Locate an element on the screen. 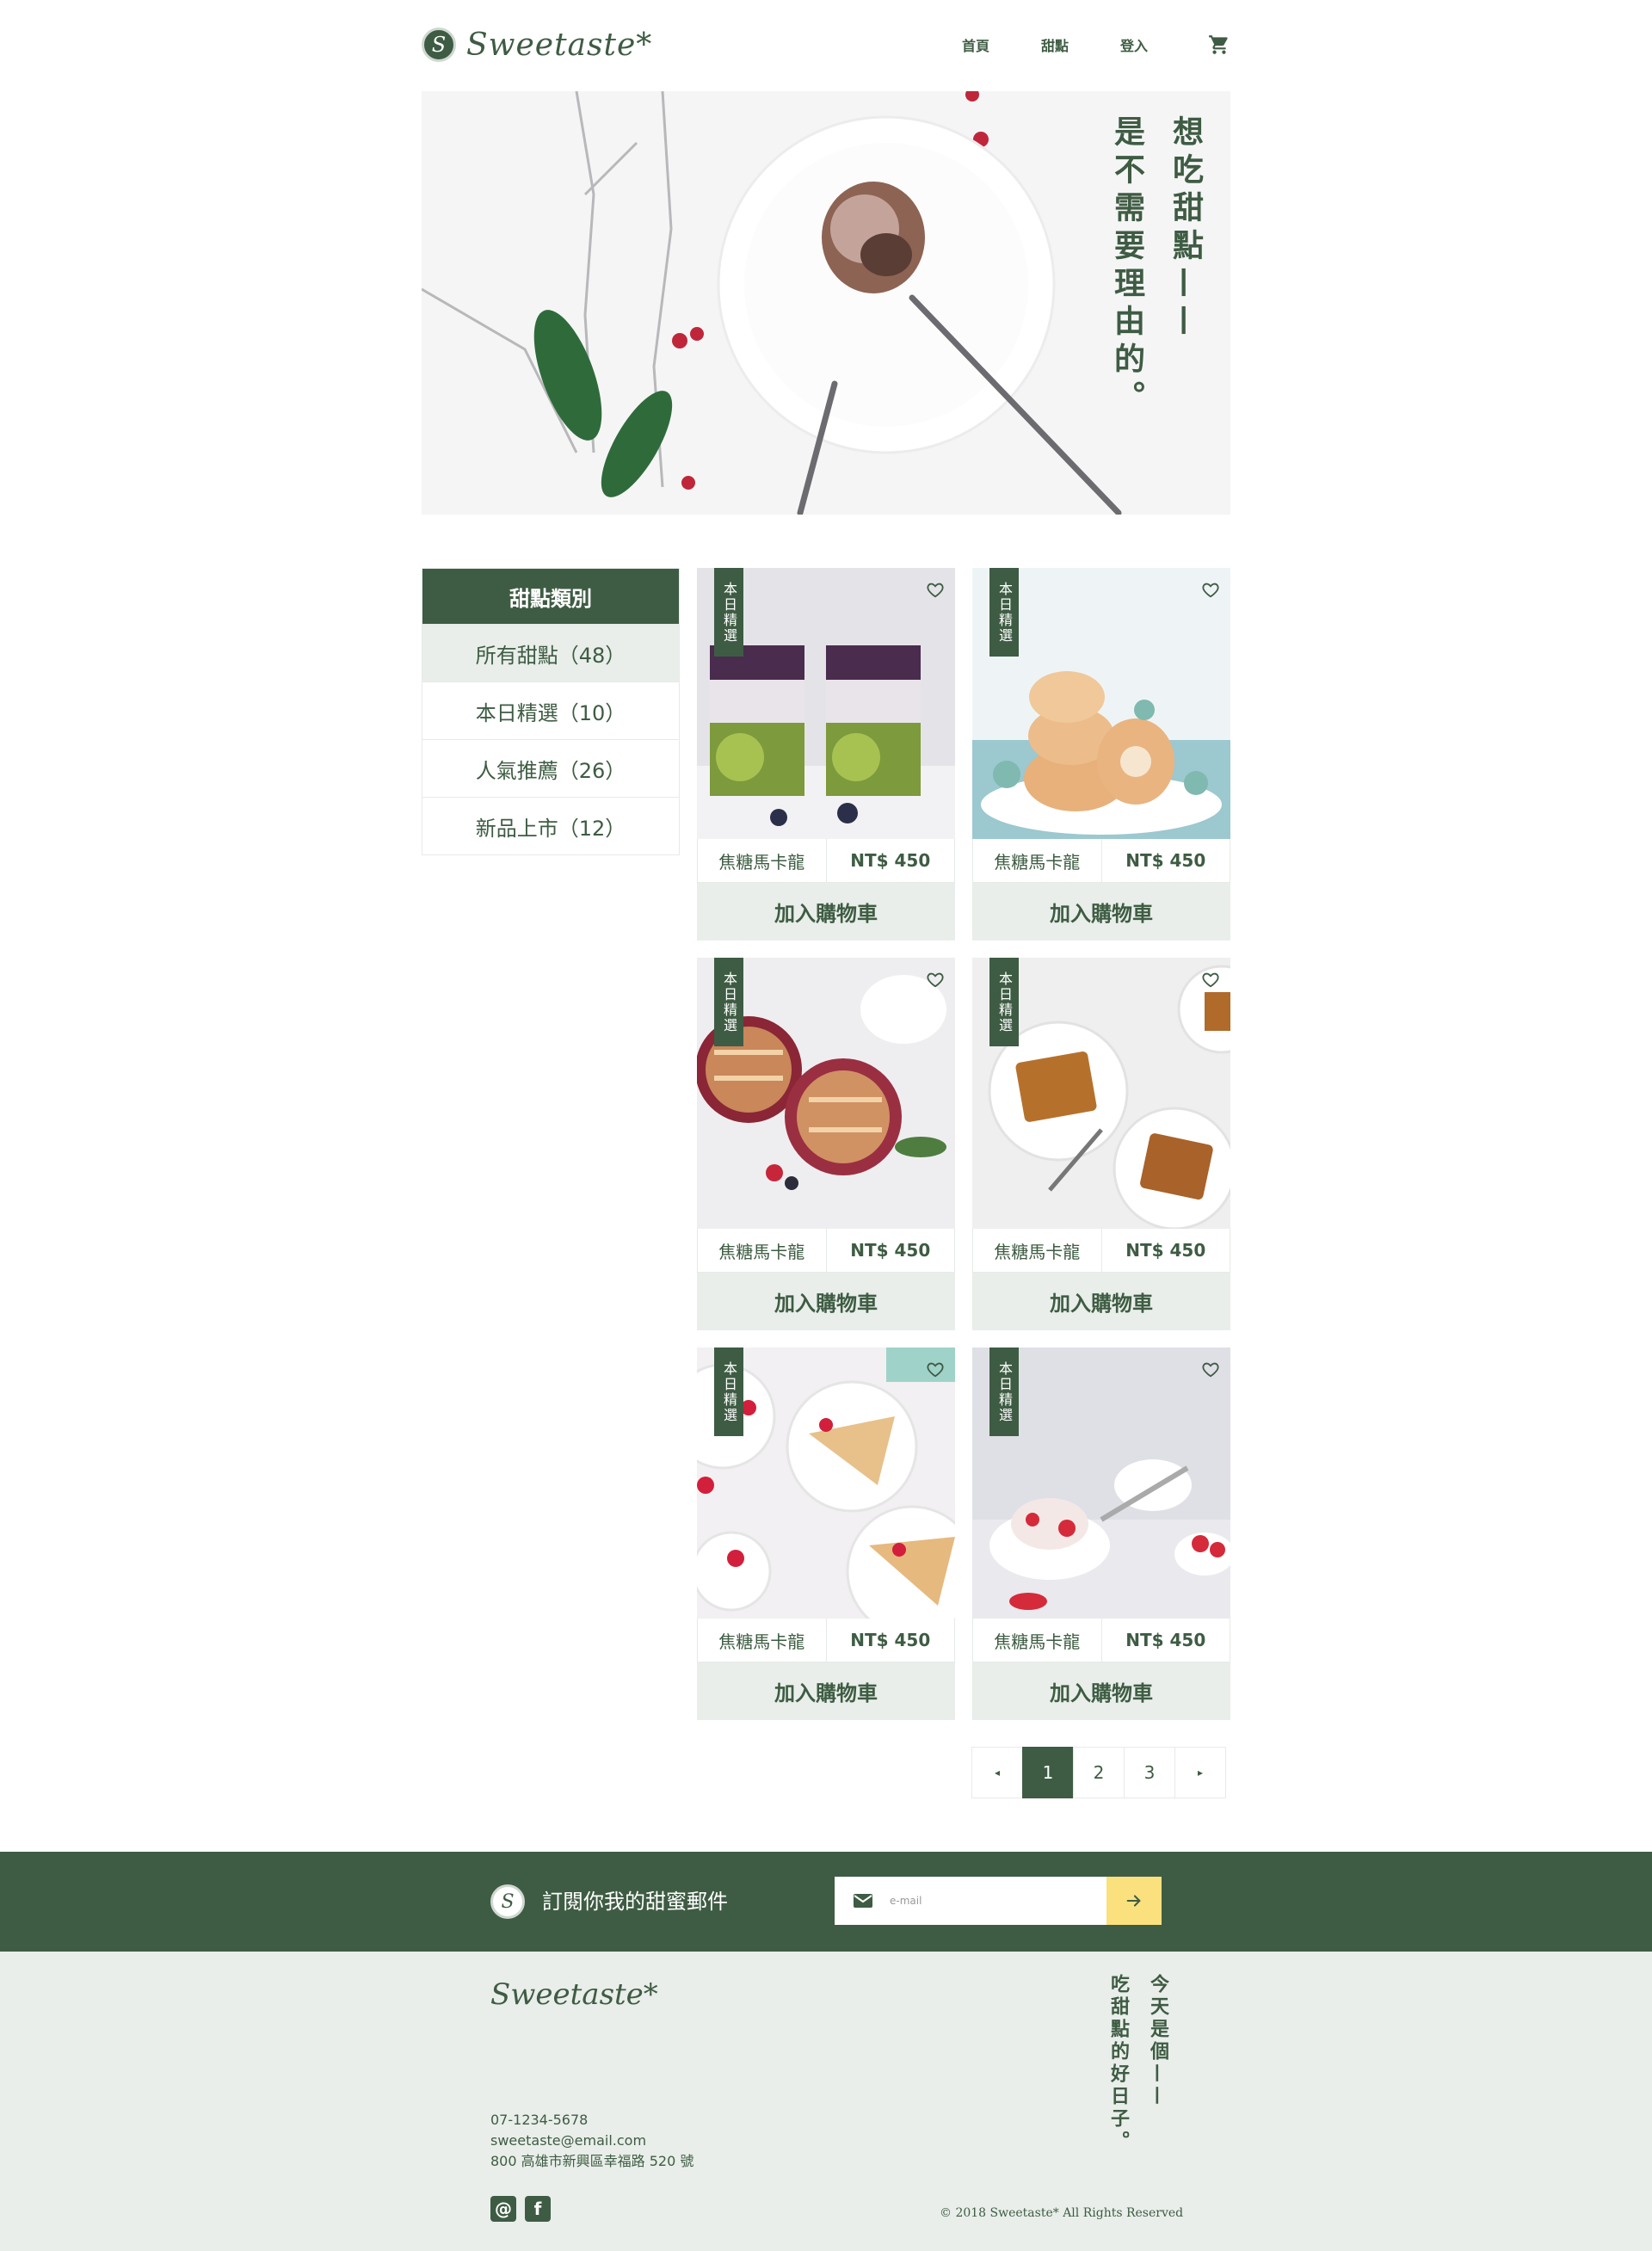 The width and height of the screenshot is (1652, 2251). category-all: 所有甜點（48） is located at coordinates (550, 652).